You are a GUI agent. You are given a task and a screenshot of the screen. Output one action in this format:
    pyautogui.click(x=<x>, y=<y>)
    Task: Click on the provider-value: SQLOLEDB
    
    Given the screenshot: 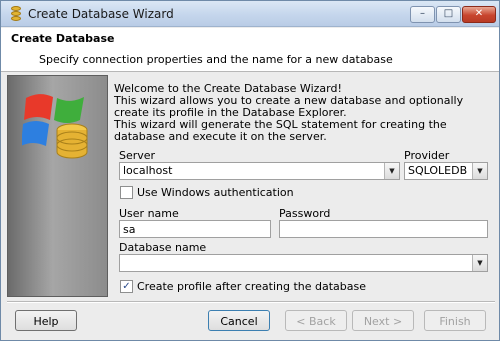 What is the action you would take?
    pyautogui.click(x=438, y=170)
    